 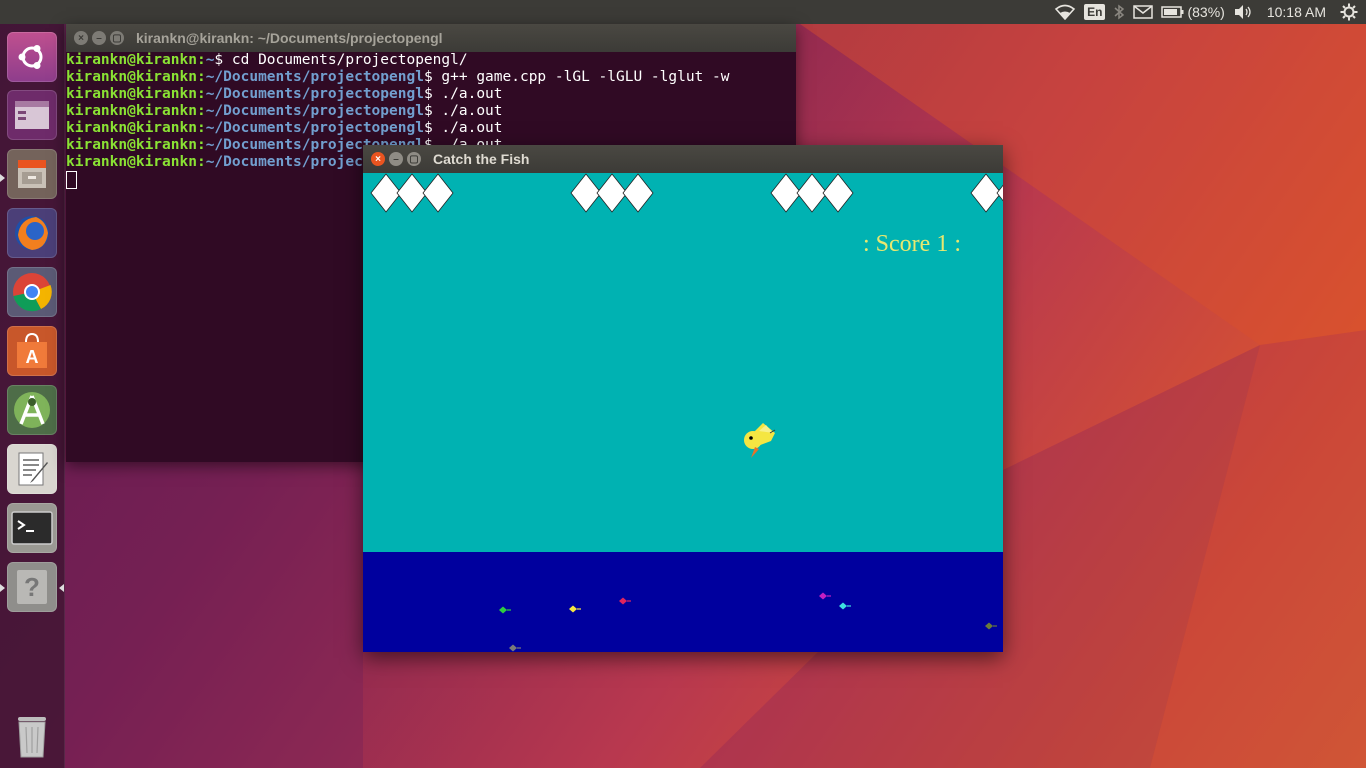 I want to click on file-cabinet-icon, so click(x=32, y=174).